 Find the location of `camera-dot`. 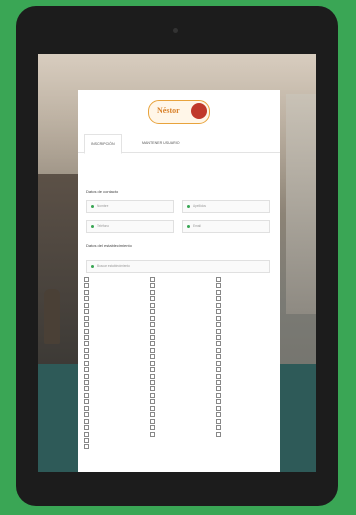

camera-dot is located at coordinates (175, 30).